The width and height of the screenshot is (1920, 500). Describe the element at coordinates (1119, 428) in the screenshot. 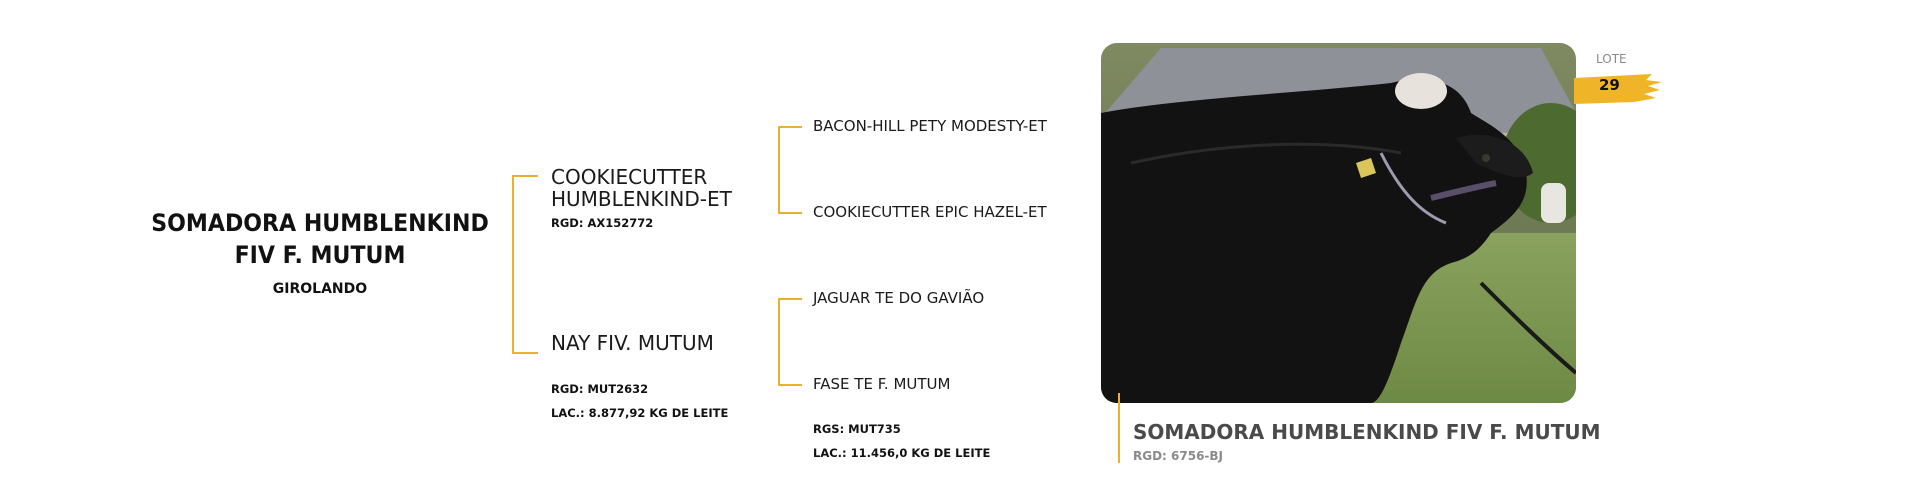

I see `caption-accent-line` at that location.